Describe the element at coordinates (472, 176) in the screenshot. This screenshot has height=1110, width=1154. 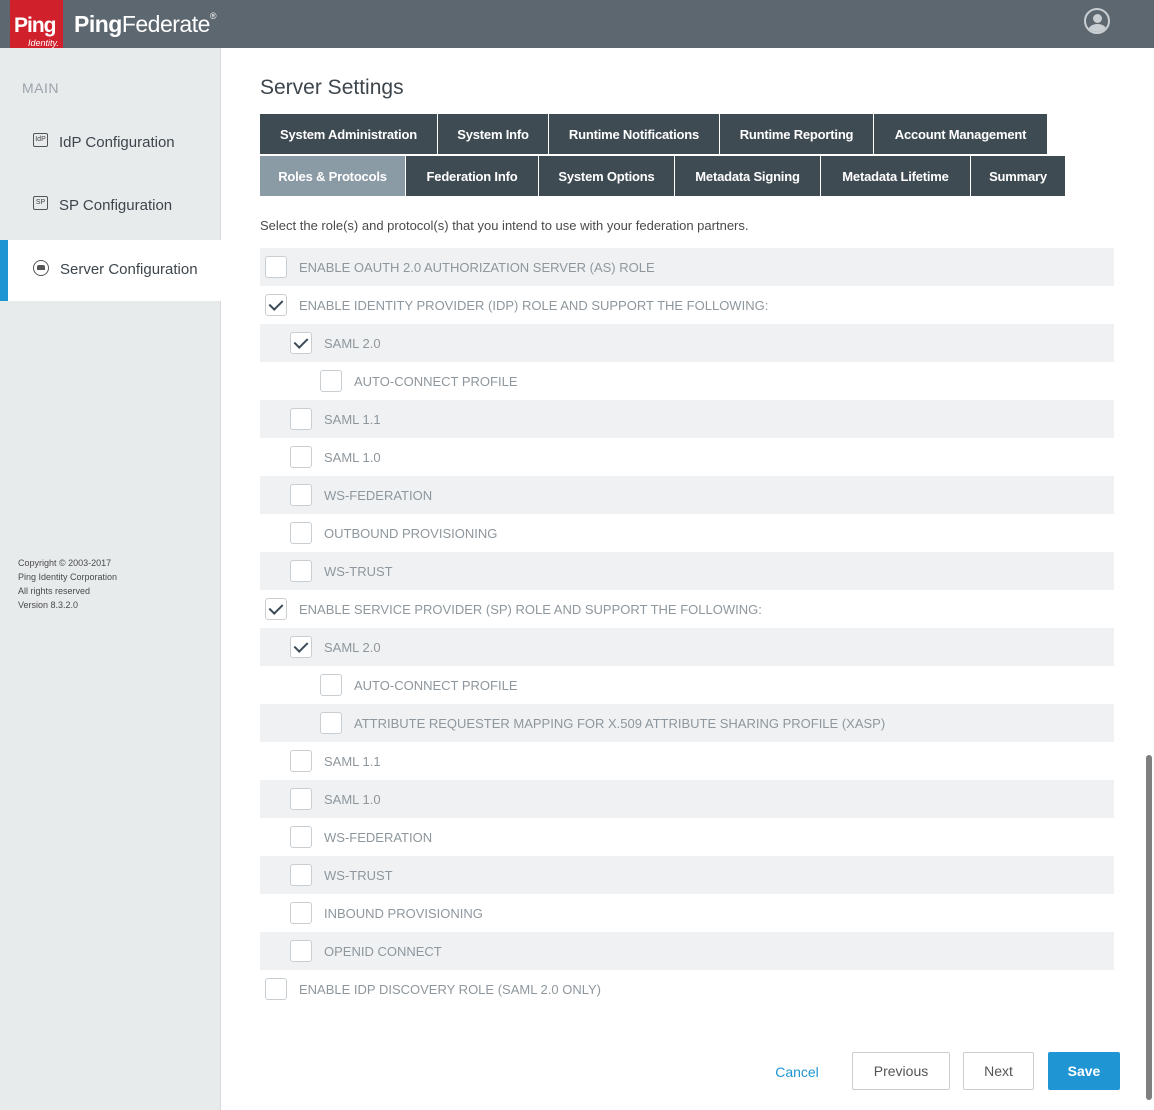
I see `tab-federation-info: Federation Info` at that location.